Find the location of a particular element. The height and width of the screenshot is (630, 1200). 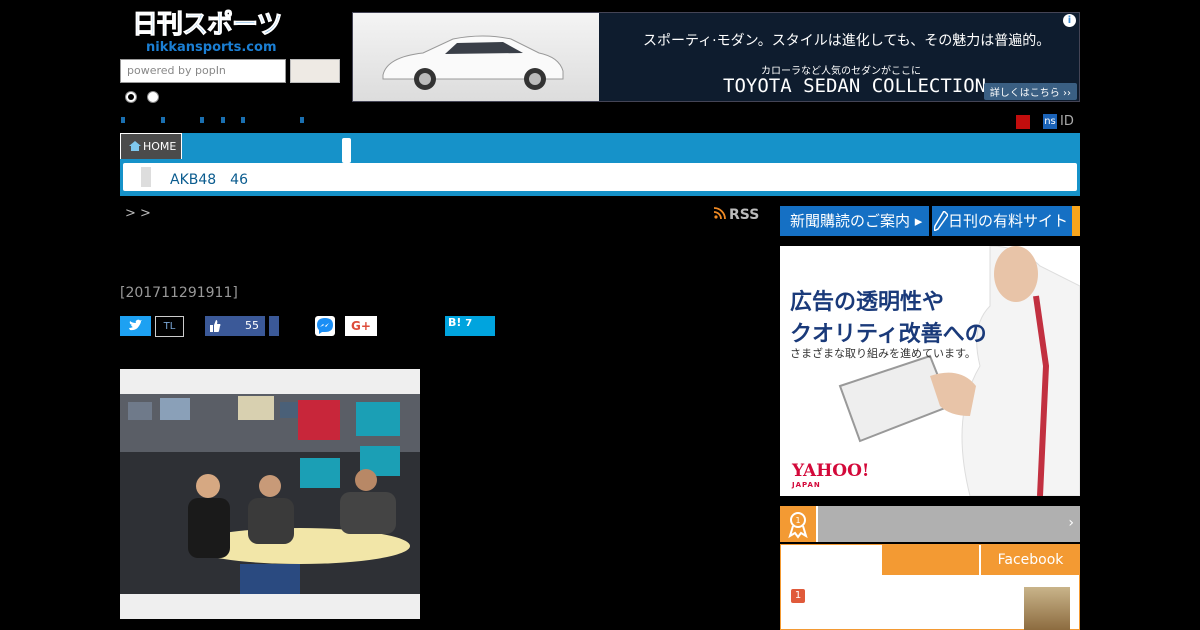

tab-home-label: HOME is located at coordinates (160, 146).